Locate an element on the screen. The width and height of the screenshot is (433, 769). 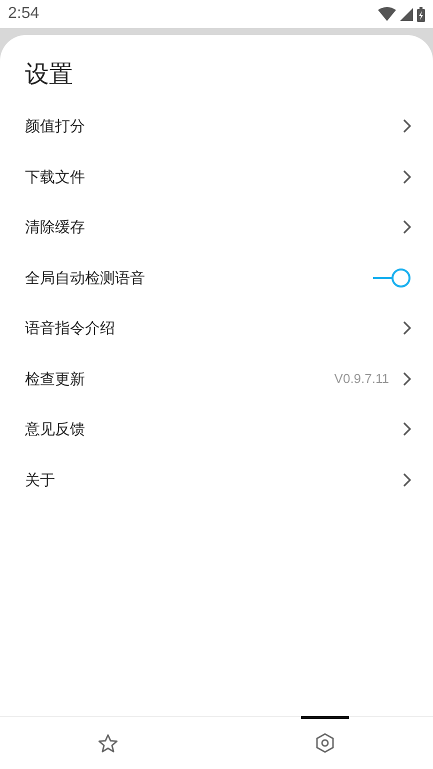
wifi-icon is located at coordinates (387, 14).